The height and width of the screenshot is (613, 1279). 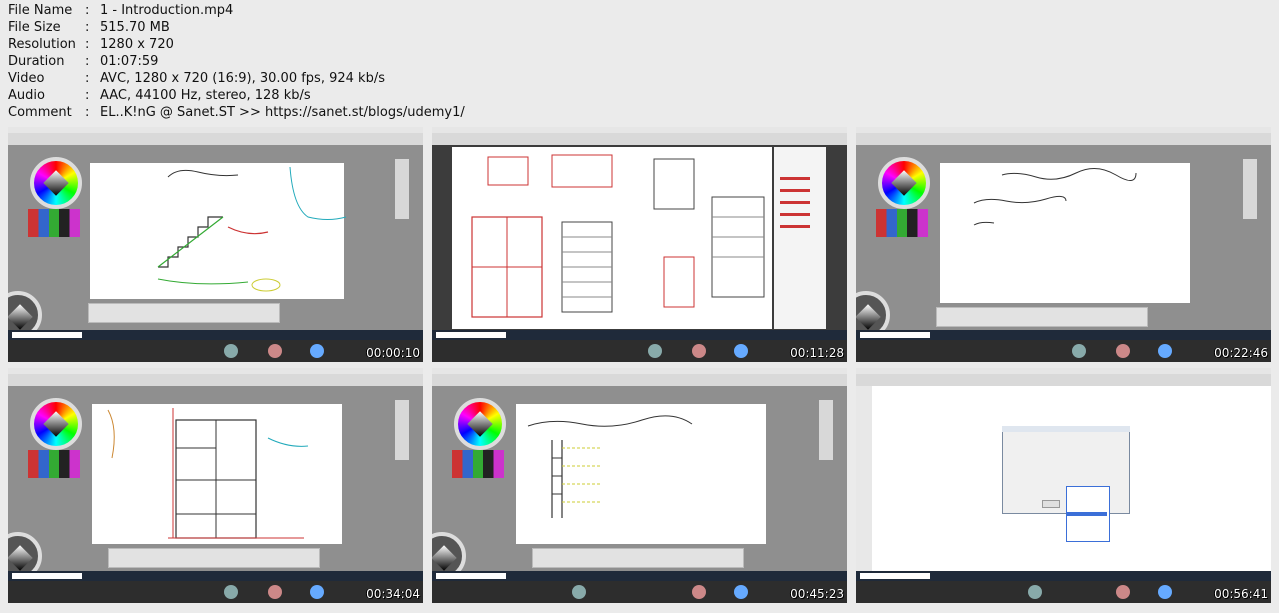 I want to click on thumbnail-timestamp: 00:00:10, so click(x=393, y=353).